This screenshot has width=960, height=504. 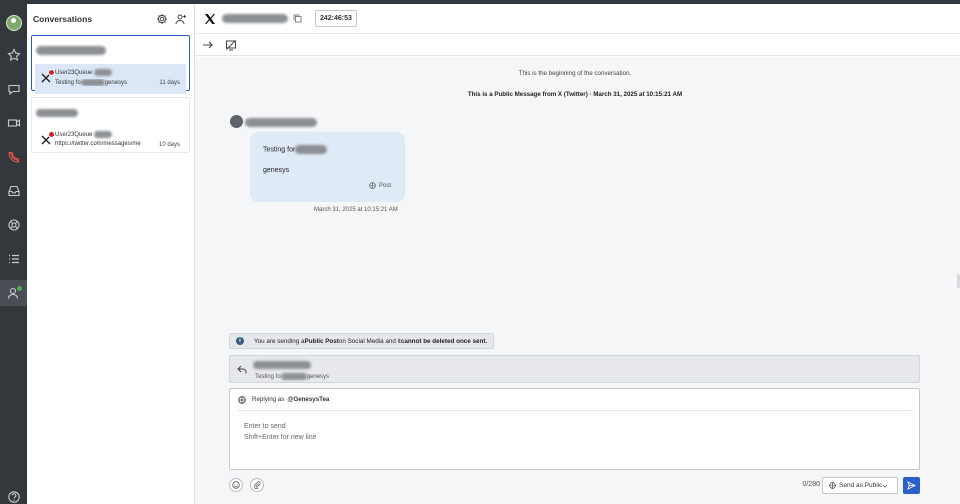 What do you see at coordinates (91, 83) in the screenshot?
I see `conversation-preview: Testing fo genesys` at bounding box center [91, 83].